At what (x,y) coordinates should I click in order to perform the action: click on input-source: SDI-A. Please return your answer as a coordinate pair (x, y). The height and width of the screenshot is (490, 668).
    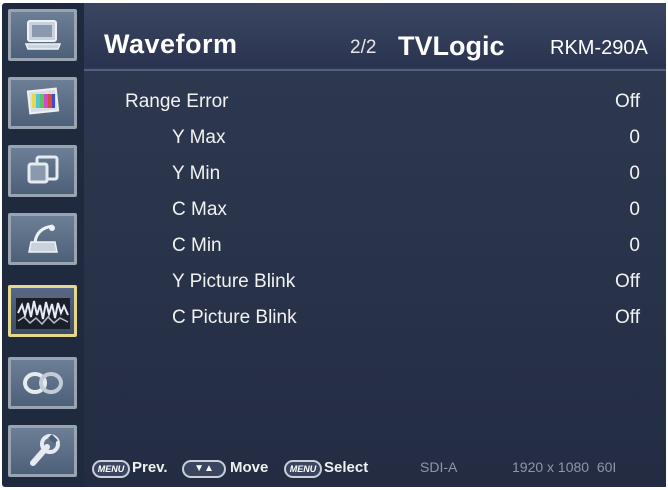
    Looking at the image, I should click on (439, 467).